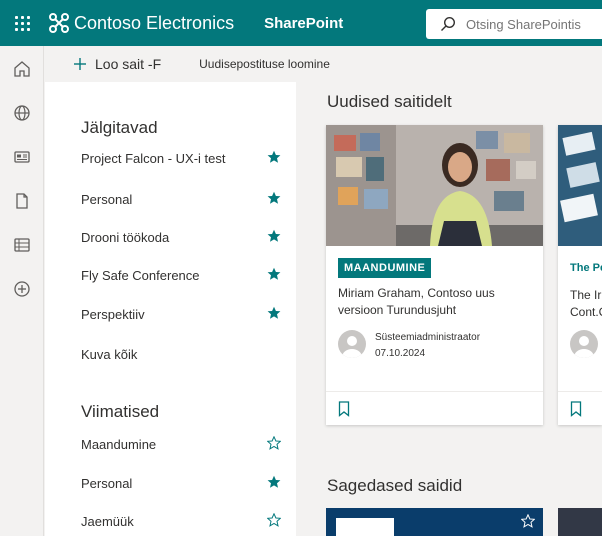  Describe the element at coordinates (448, 23) in the screenshot. I see `search-icon` at that location.